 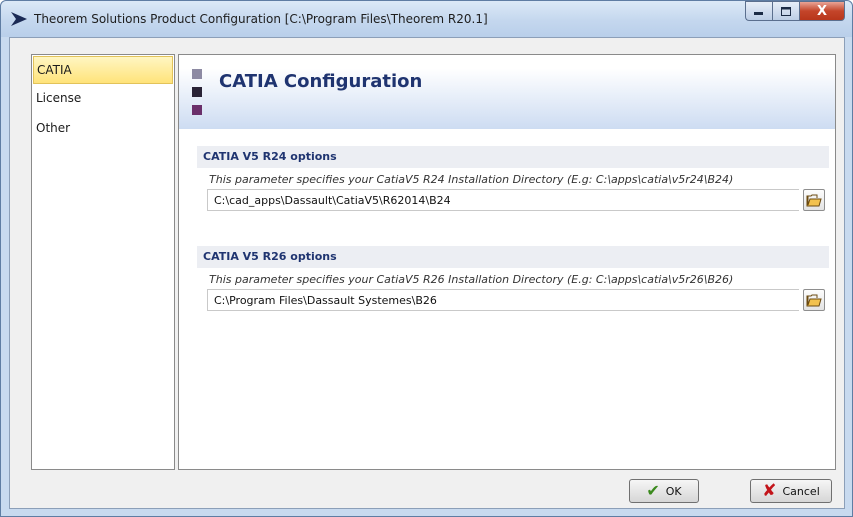 What do you see at coordinates (758, 13) in the screenshot?
I see `minimize-icon` at bounding box center [758, 13].